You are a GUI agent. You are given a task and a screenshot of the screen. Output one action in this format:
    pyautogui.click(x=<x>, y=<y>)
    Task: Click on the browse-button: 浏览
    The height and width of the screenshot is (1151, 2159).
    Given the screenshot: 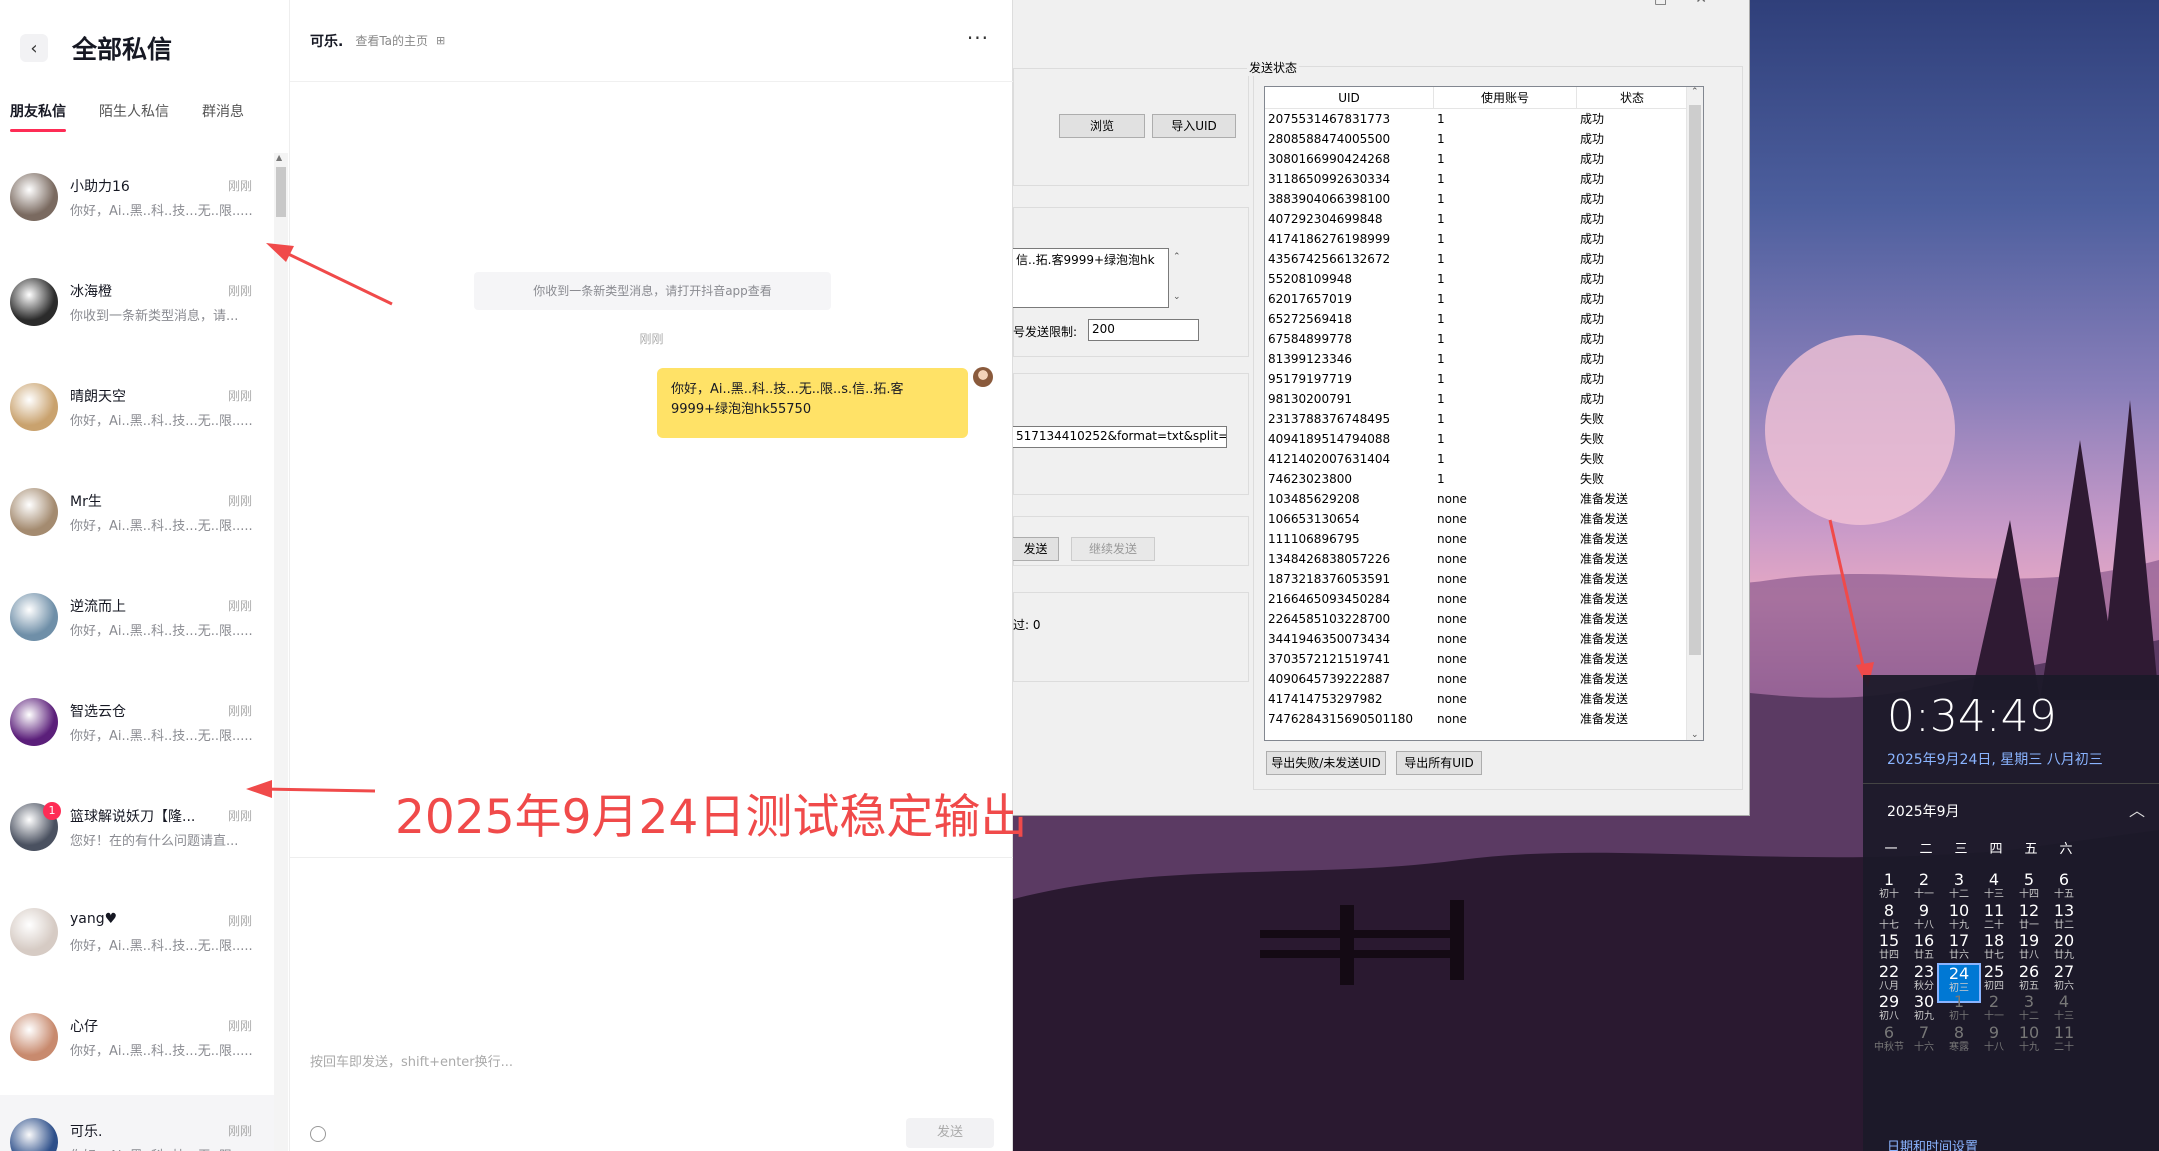 What is the action you would take?
    pyautogui.click(x=1102, y=126)
    